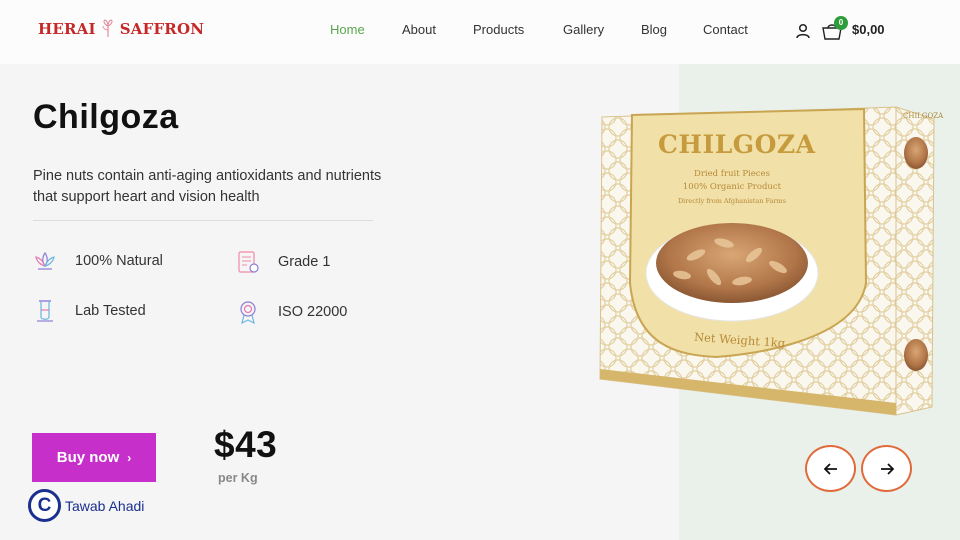 This screenshot has width=960, height=540. I want to click on carousel-next-button, so click(886, 468).